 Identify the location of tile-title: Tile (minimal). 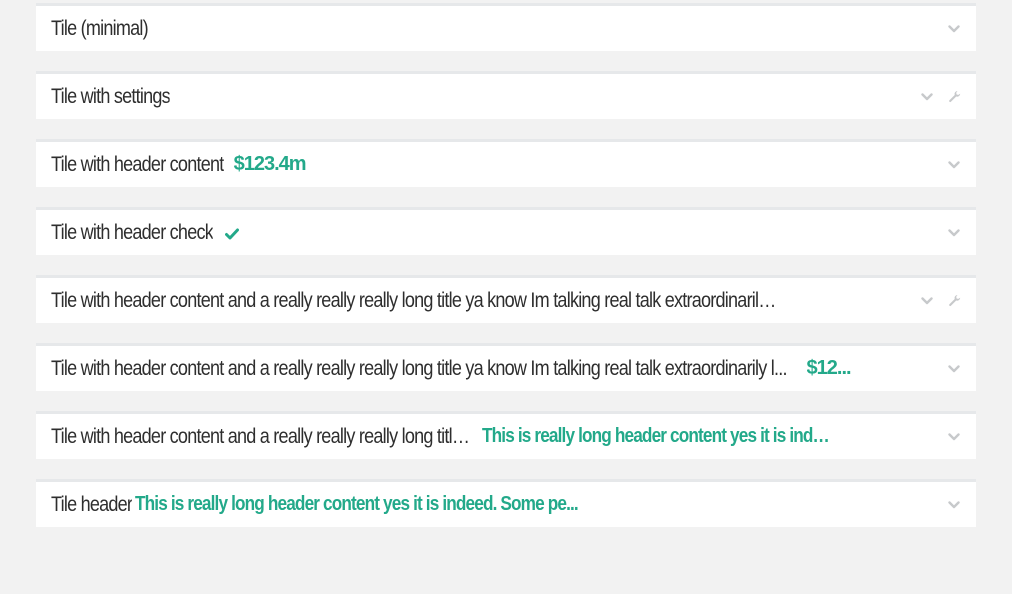
(99, 28).